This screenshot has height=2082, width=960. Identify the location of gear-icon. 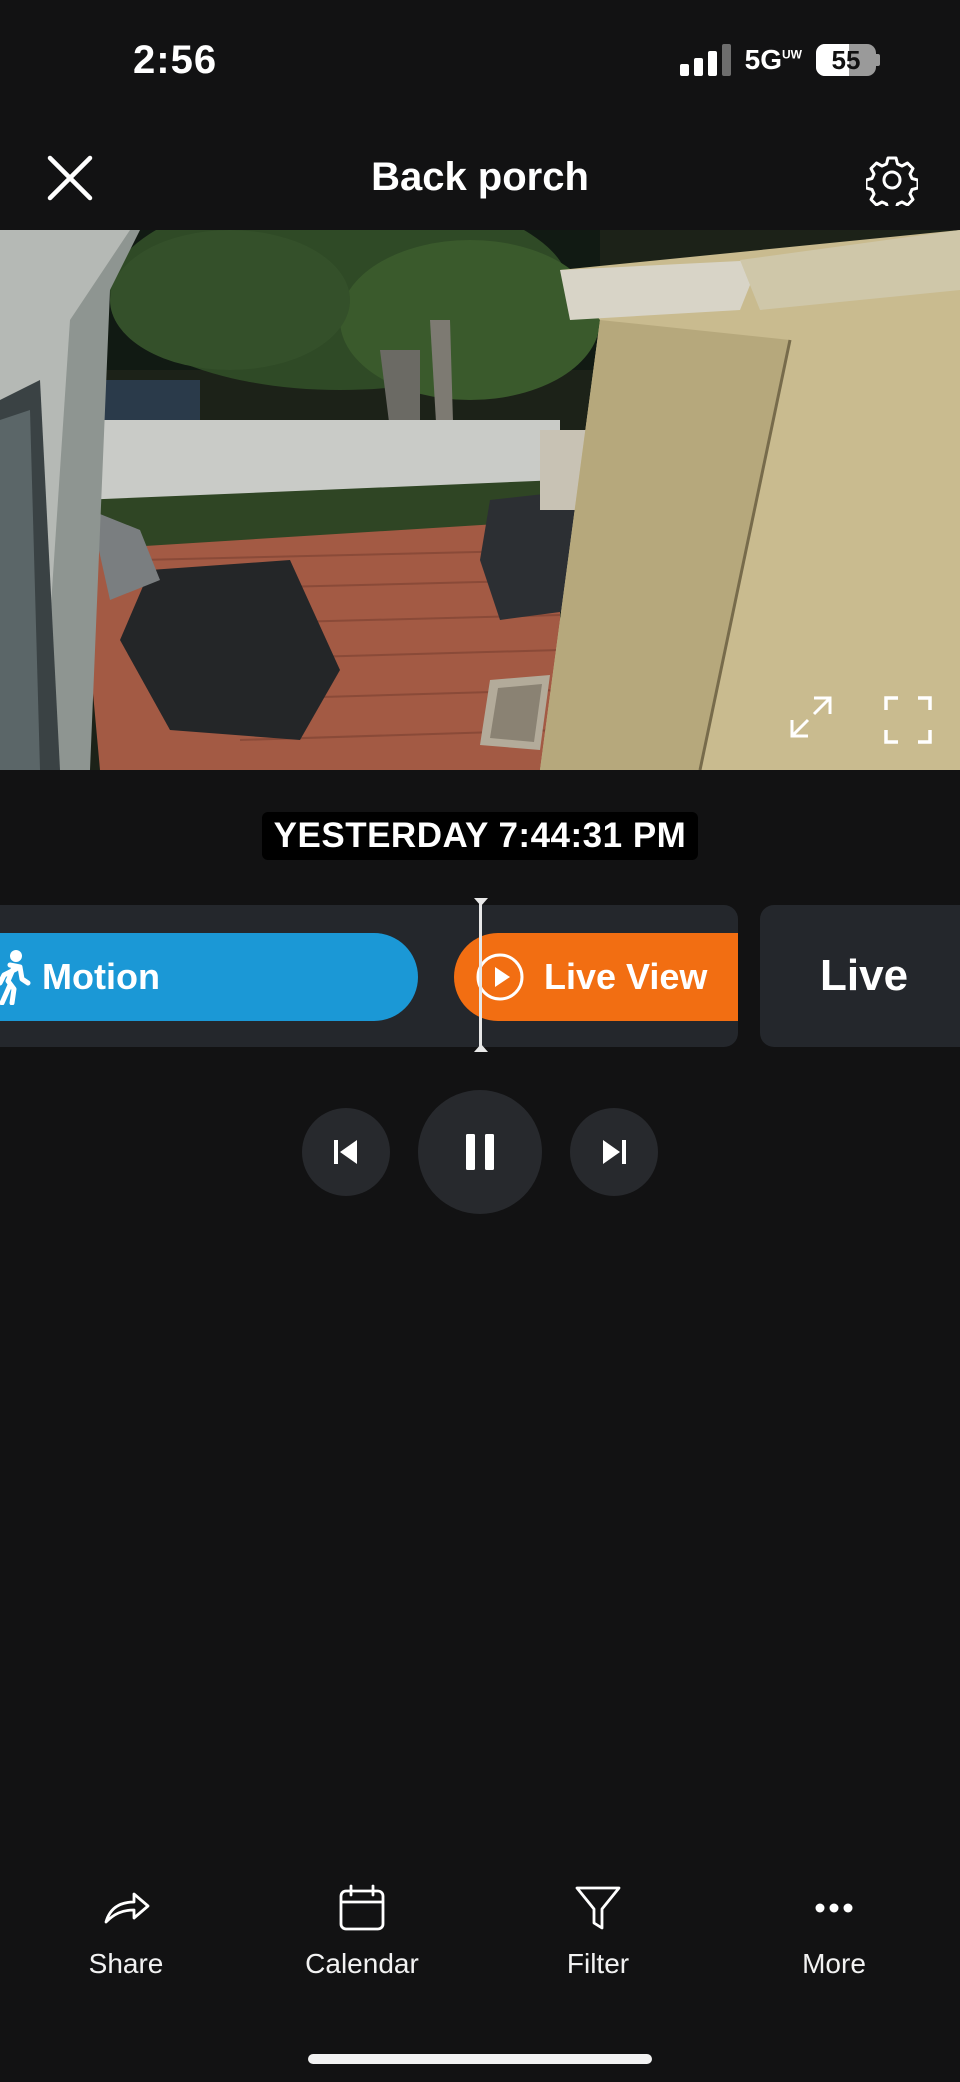
(892, 184).